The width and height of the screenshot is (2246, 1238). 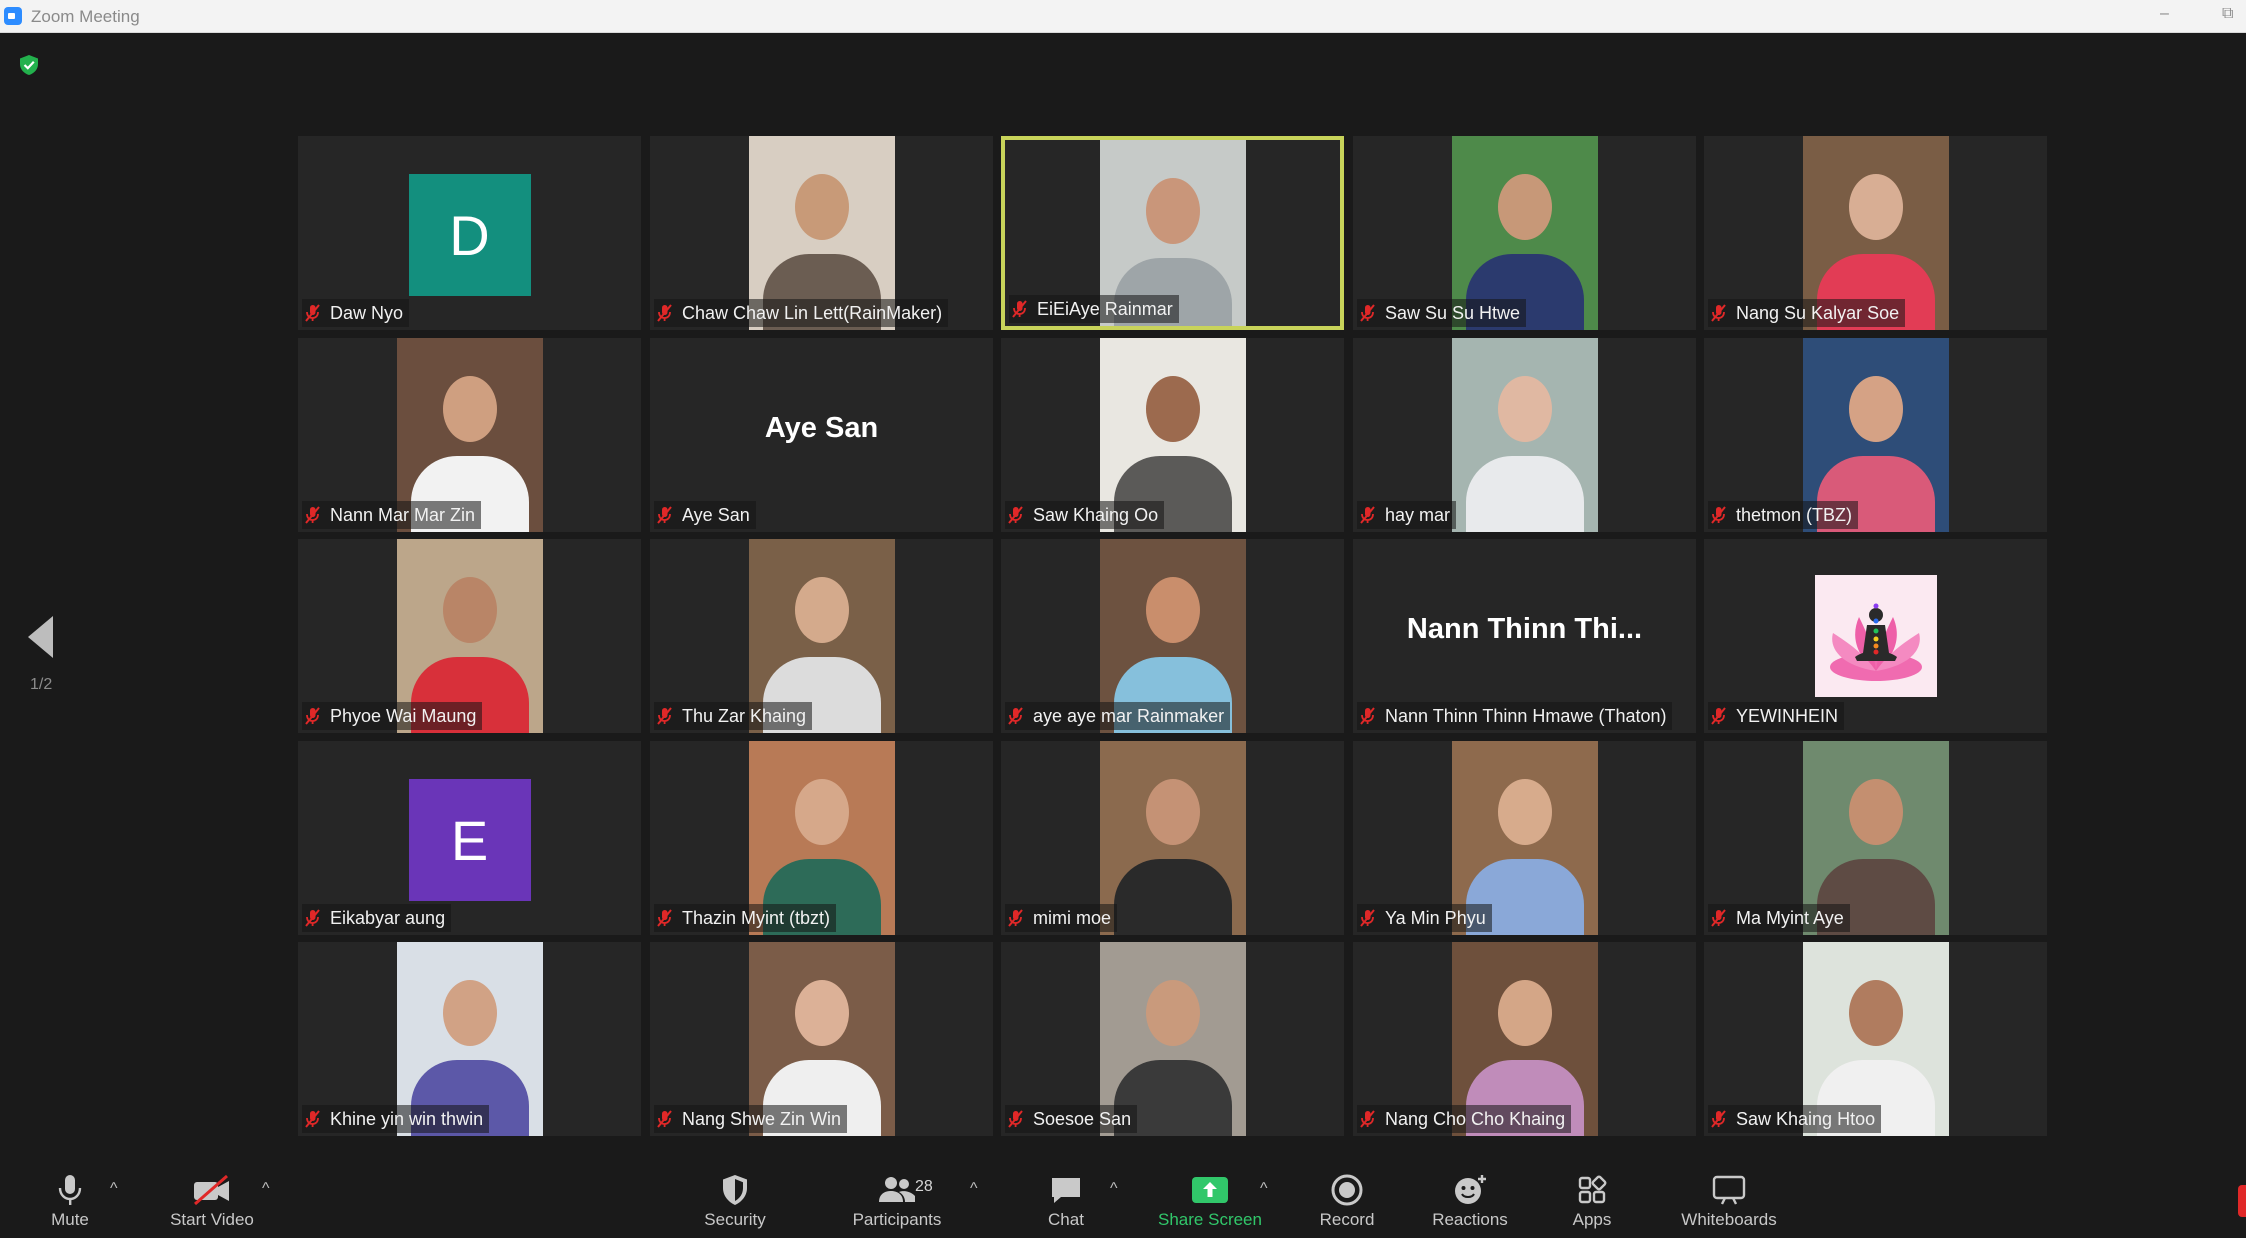 I want to click on participants-label: Participants, so click(x=897, y=1219).